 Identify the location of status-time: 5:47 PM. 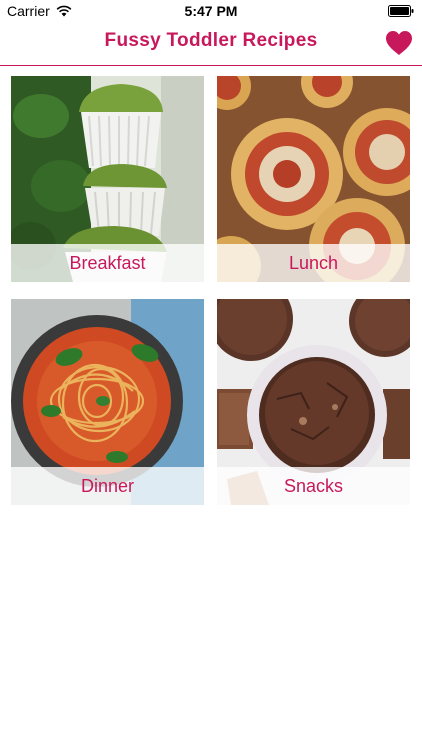
(211, 11).